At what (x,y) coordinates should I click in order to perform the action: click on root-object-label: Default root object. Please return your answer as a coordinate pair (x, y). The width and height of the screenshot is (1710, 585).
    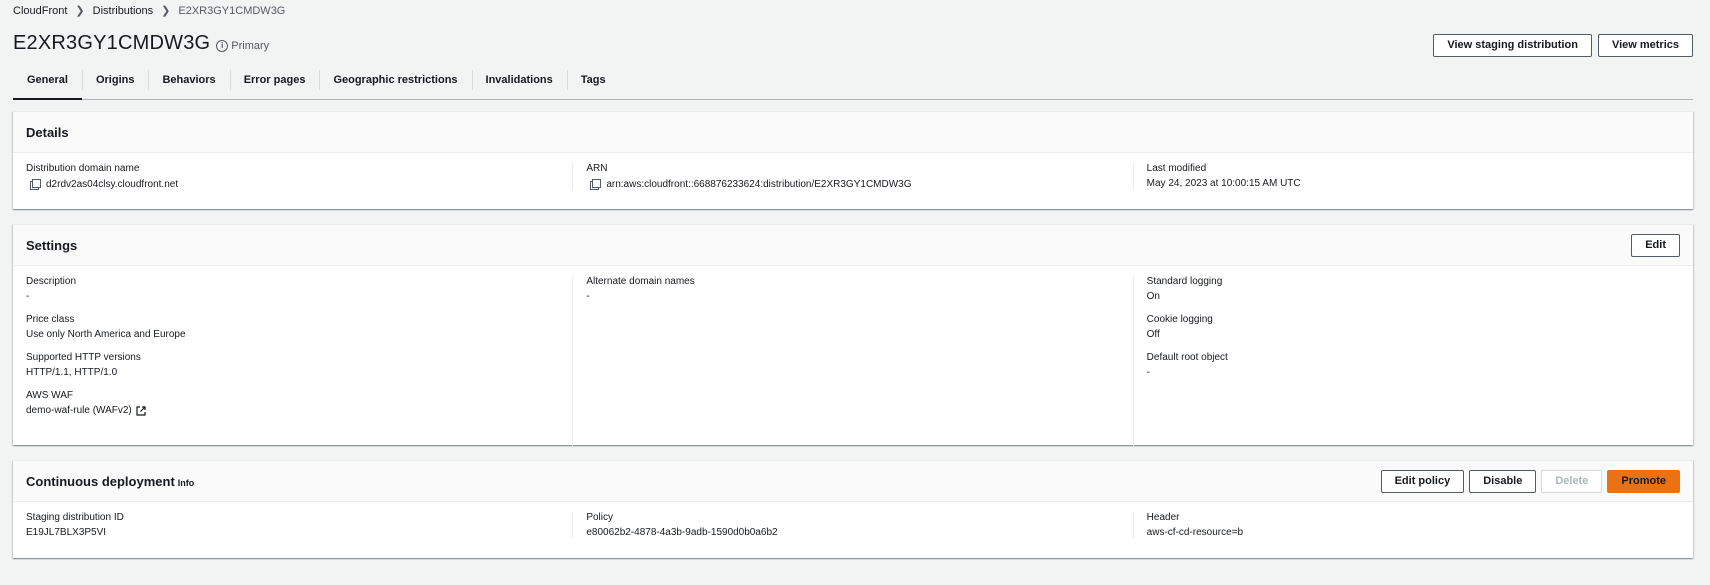
    Looking at the image, I should click on (1187, 357).